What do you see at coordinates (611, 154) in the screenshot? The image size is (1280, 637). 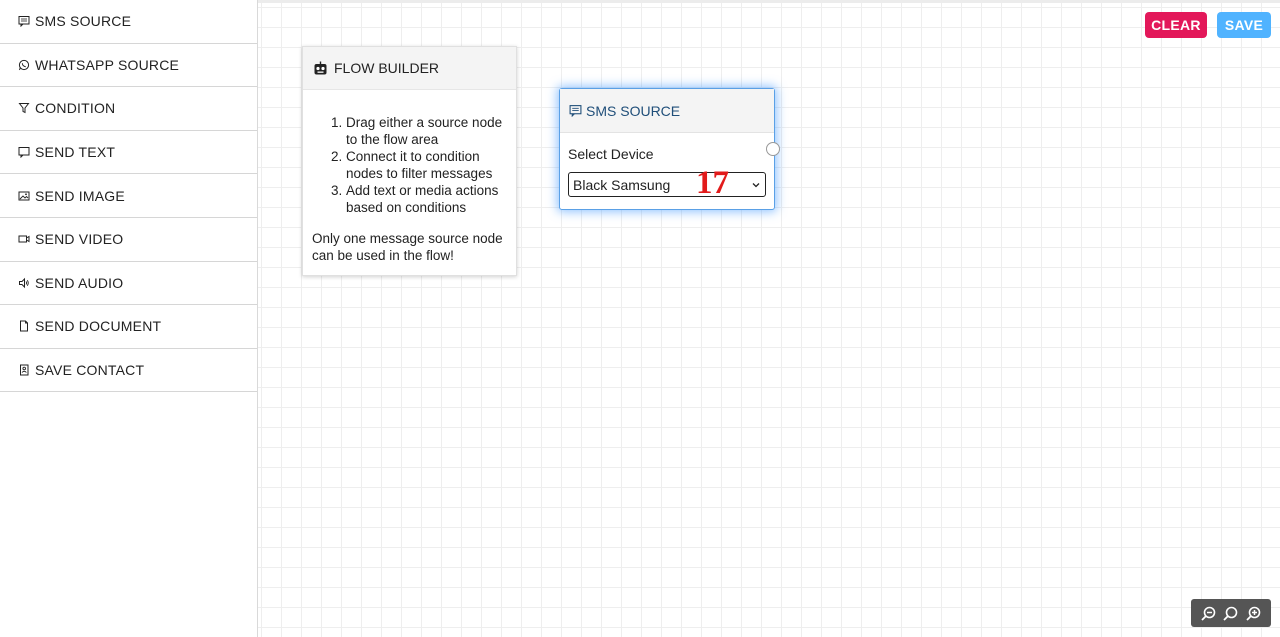 I see `select-device-label: Select Device` at bounding box center [611, 154].